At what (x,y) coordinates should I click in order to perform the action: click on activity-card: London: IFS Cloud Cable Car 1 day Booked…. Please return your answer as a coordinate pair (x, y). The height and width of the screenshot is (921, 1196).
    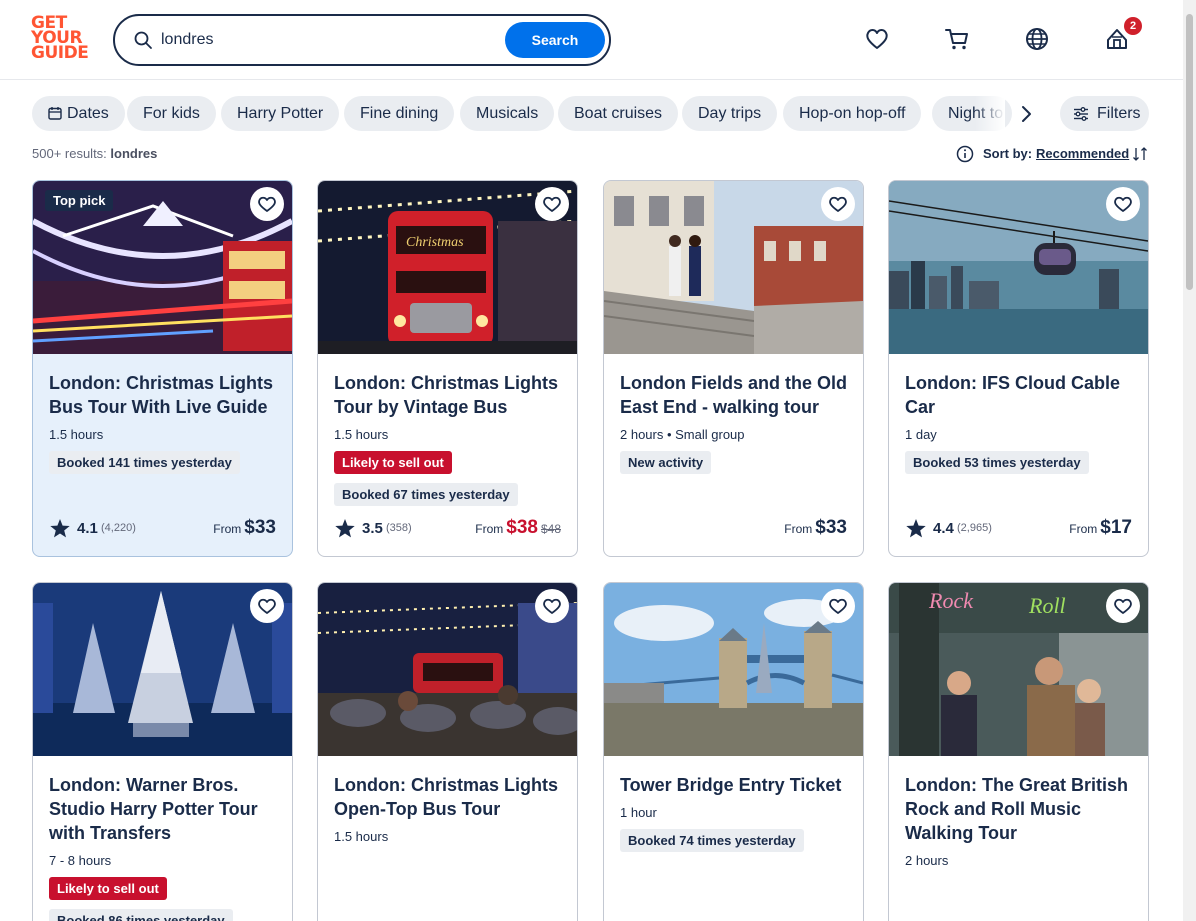
    Looking at the image, I should click on (1018, 368).